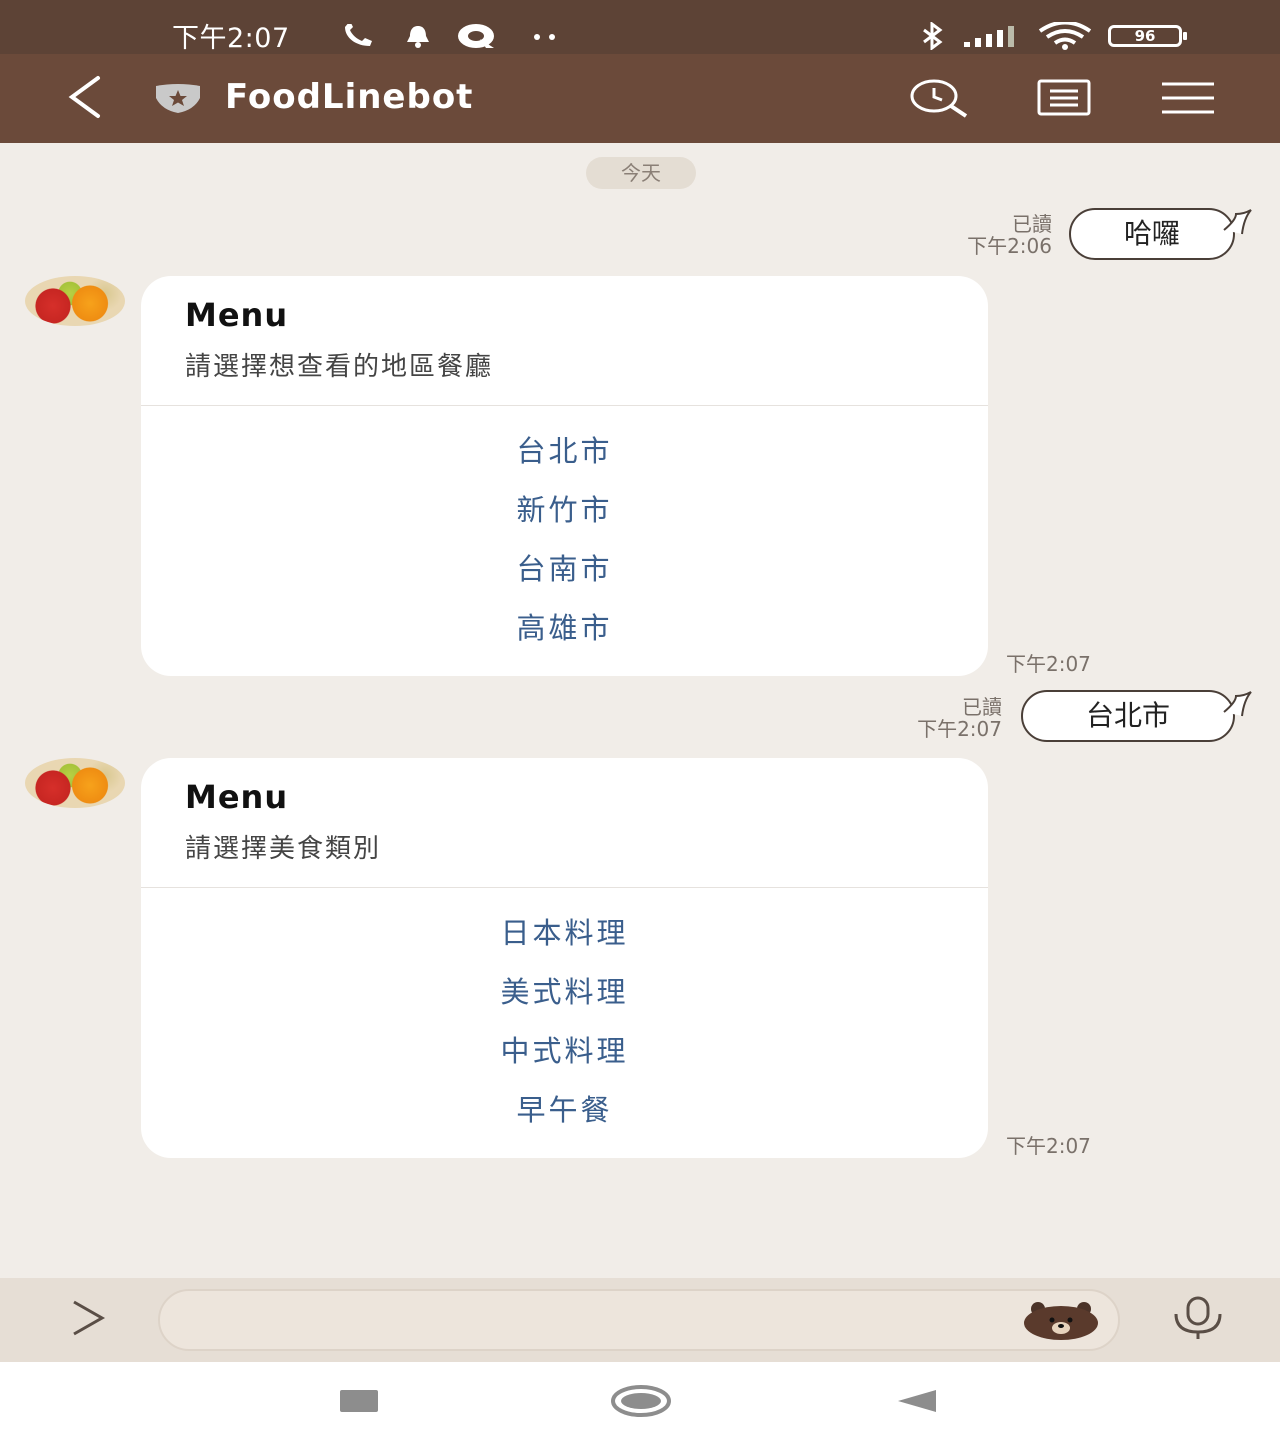  What do you see at coordinates (358, 35) in the screenshot?
I see `phone-icon` at bounding box center [358, 35].